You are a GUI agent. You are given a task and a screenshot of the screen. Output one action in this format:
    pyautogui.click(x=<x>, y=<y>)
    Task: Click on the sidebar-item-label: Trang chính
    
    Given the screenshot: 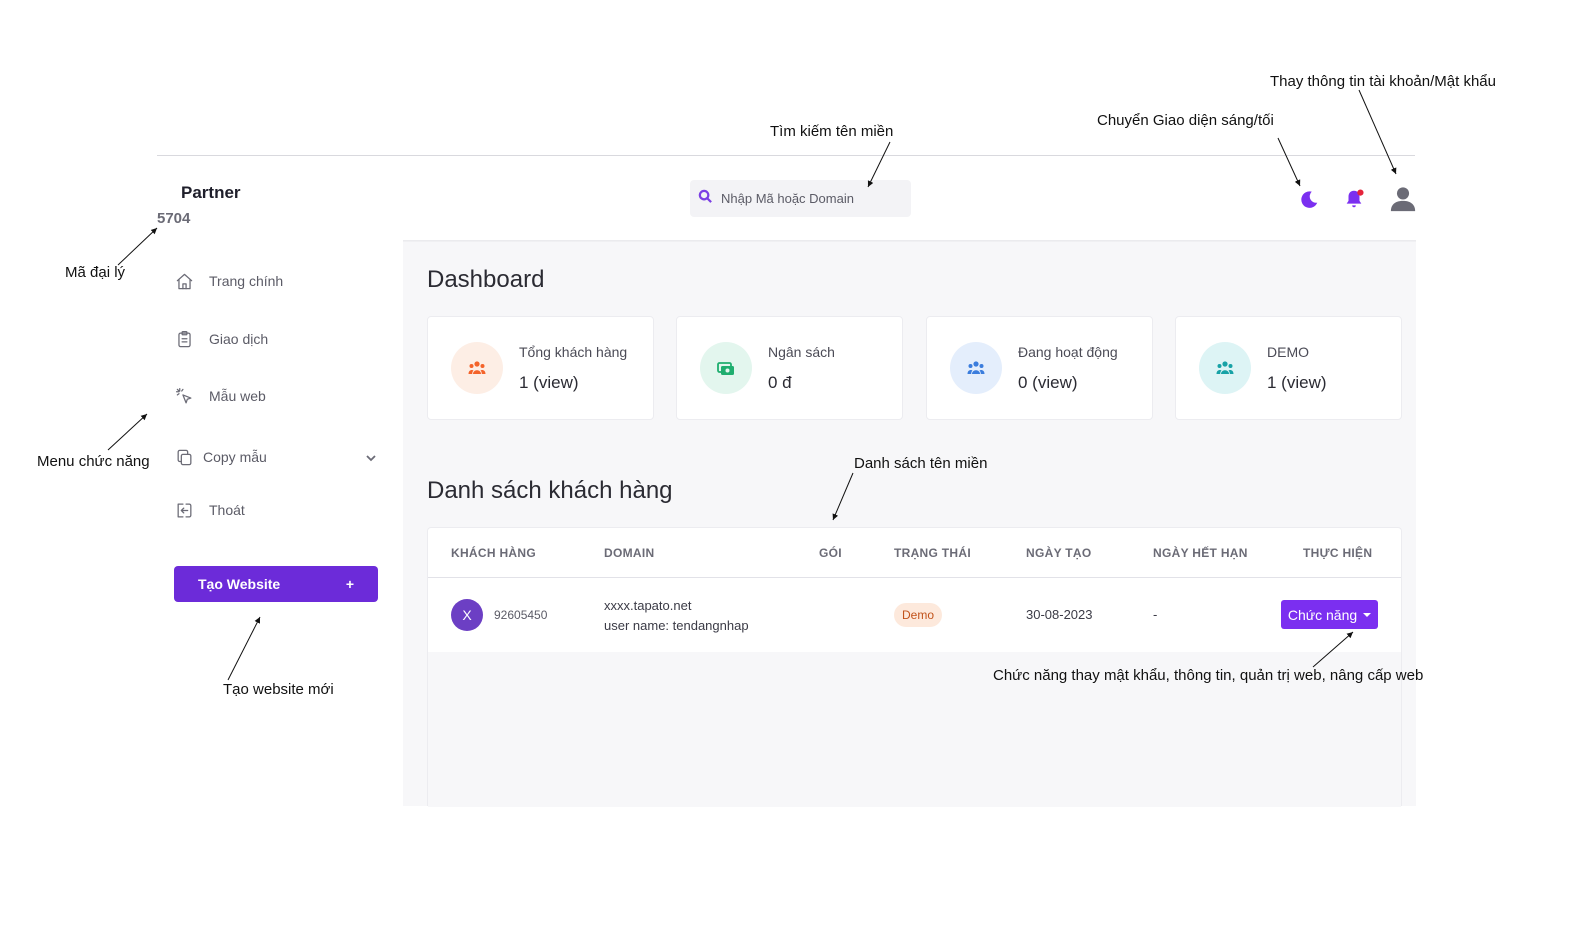 What is the action you would take?
    pyautogui.click(x=246, y=281)
    